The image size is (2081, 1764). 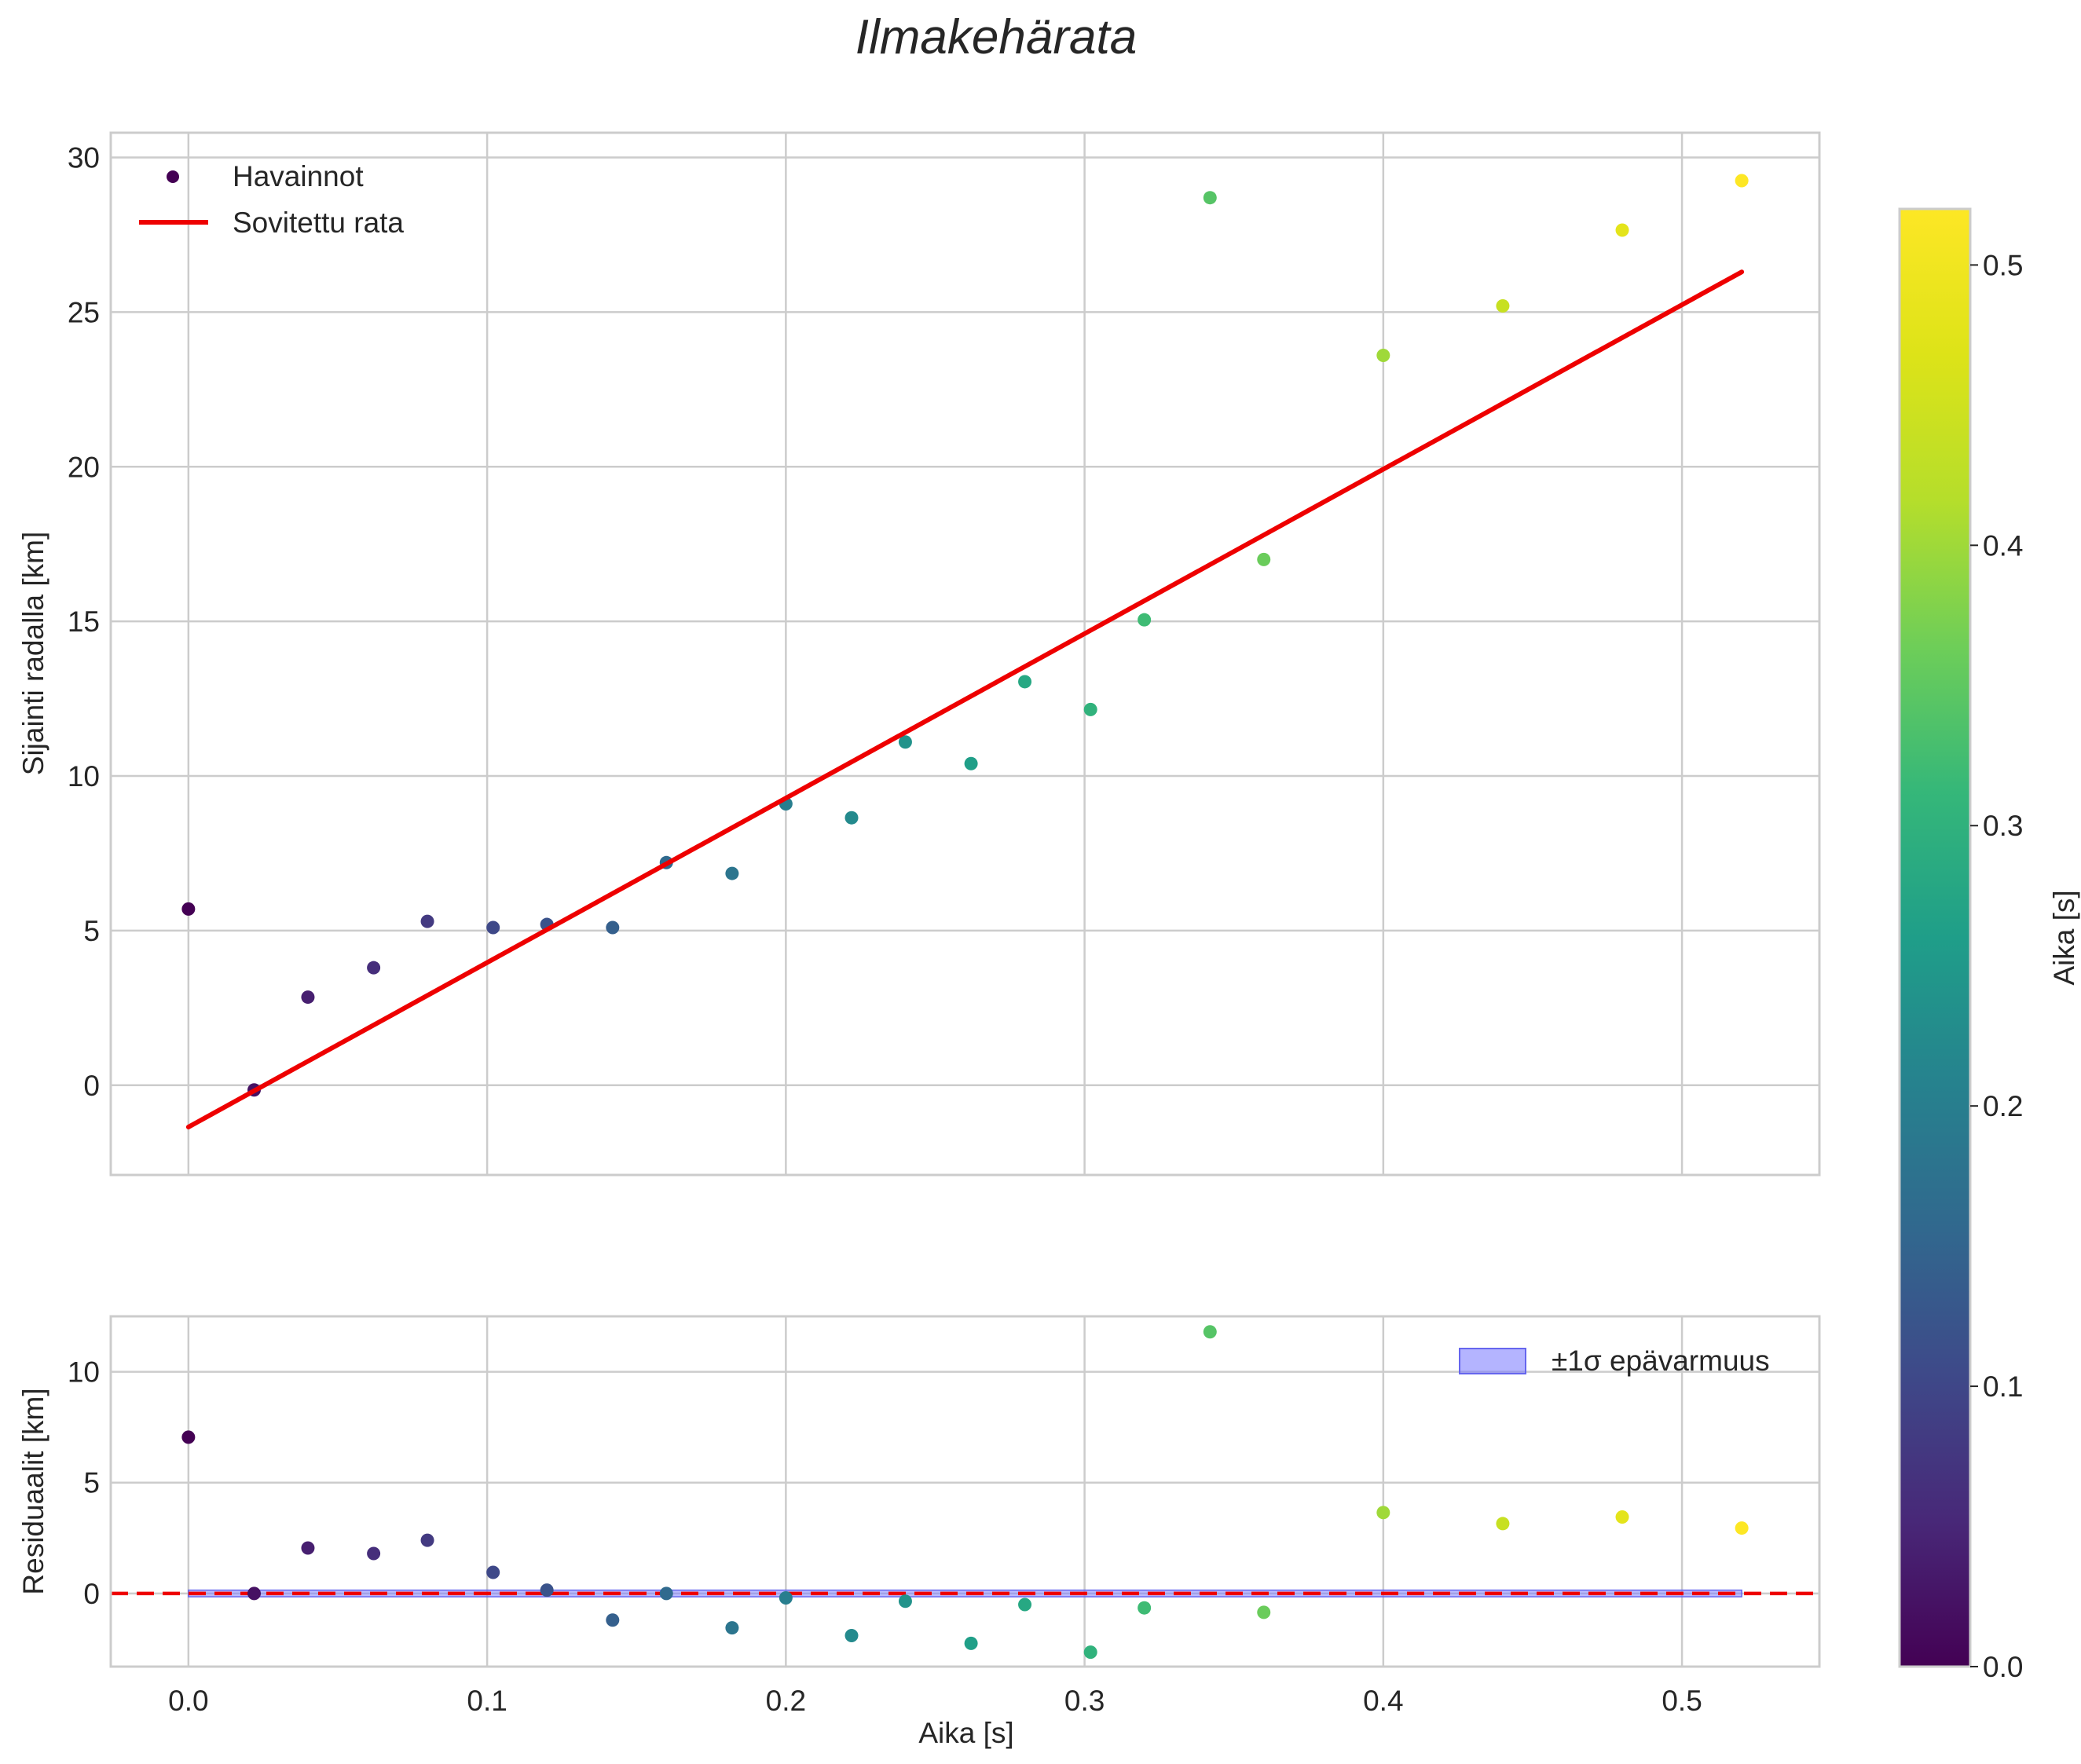 What do you see at coordinates (271, 199) in the screenshot?
I see `top-legend: Havainnot Sovitettu rata` at bounding box center [271, 199].